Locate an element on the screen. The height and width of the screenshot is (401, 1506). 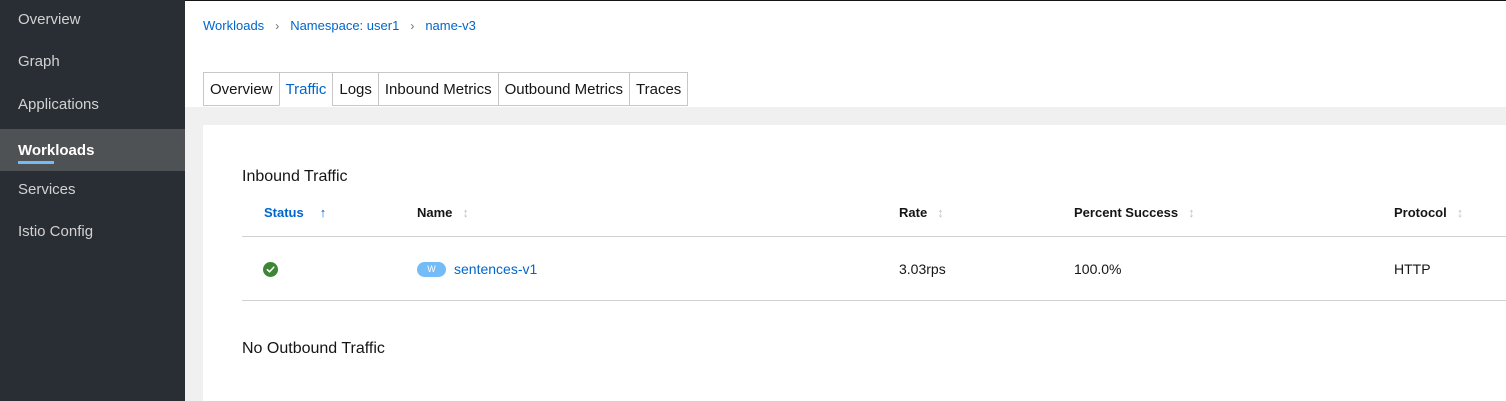
name-cell: W sentences-v1 is located at coordinates (477, 269).